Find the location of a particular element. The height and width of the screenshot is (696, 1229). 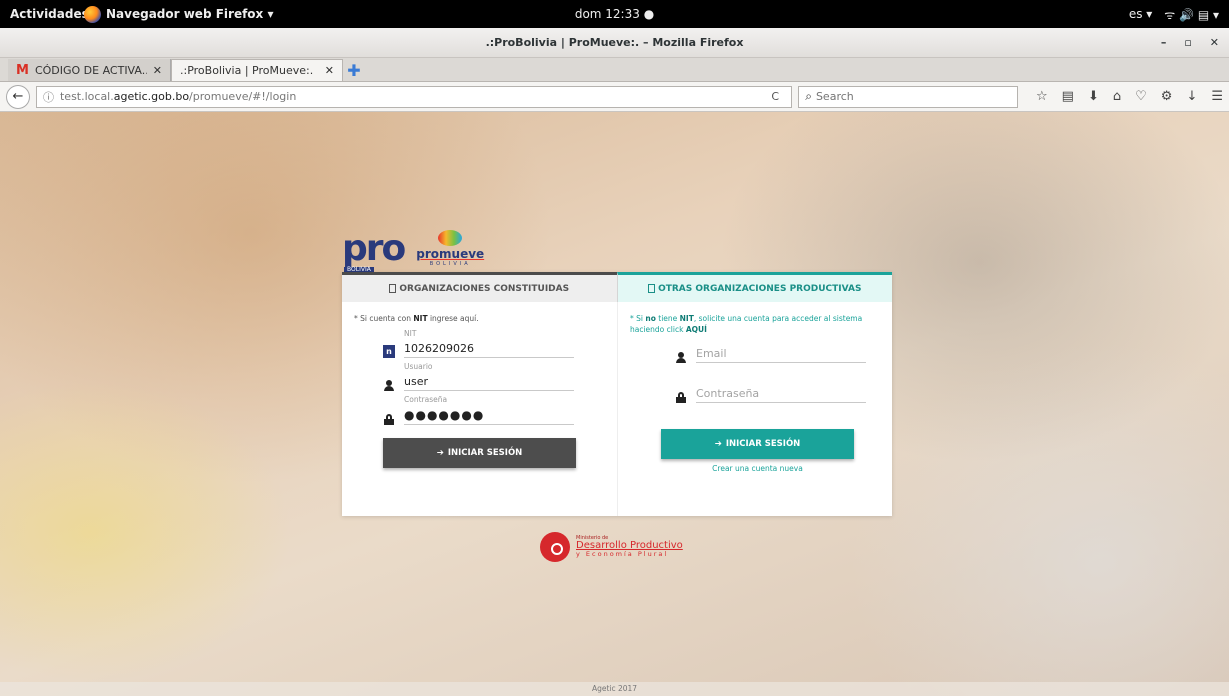

tab-title: .:ProBolivia | ProMueve:. is located at coordinates (247, 70).